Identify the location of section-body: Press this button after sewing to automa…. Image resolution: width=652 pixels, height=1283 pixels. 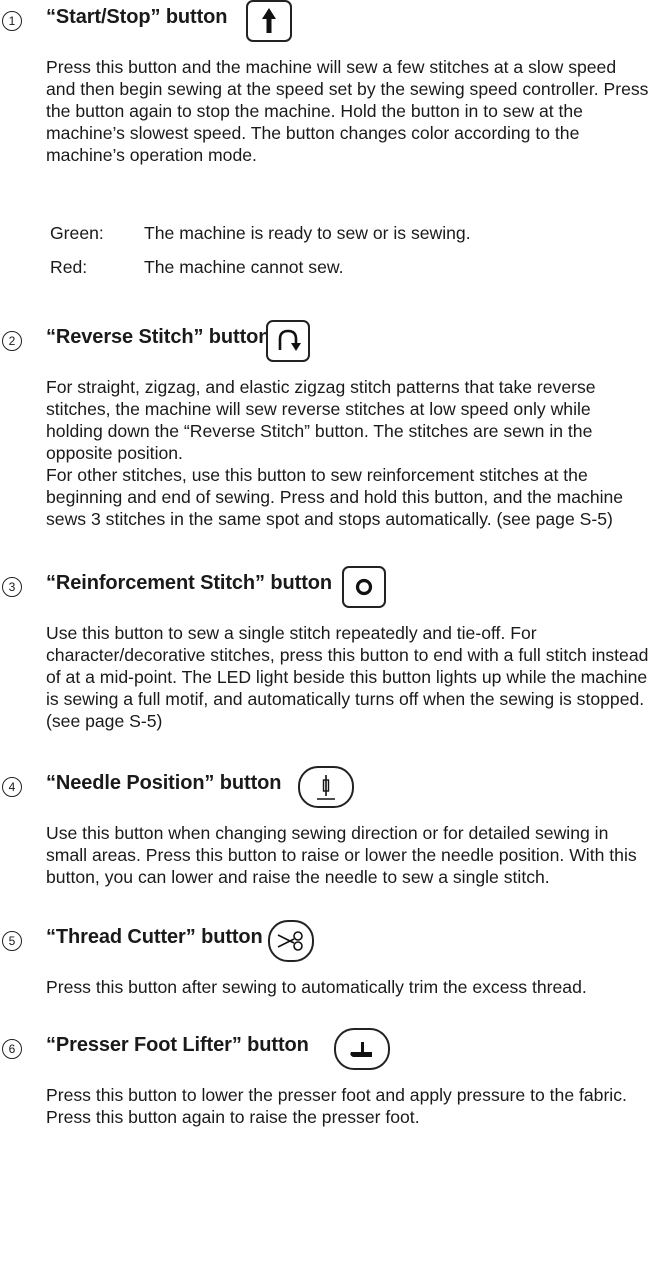
(348, 987).